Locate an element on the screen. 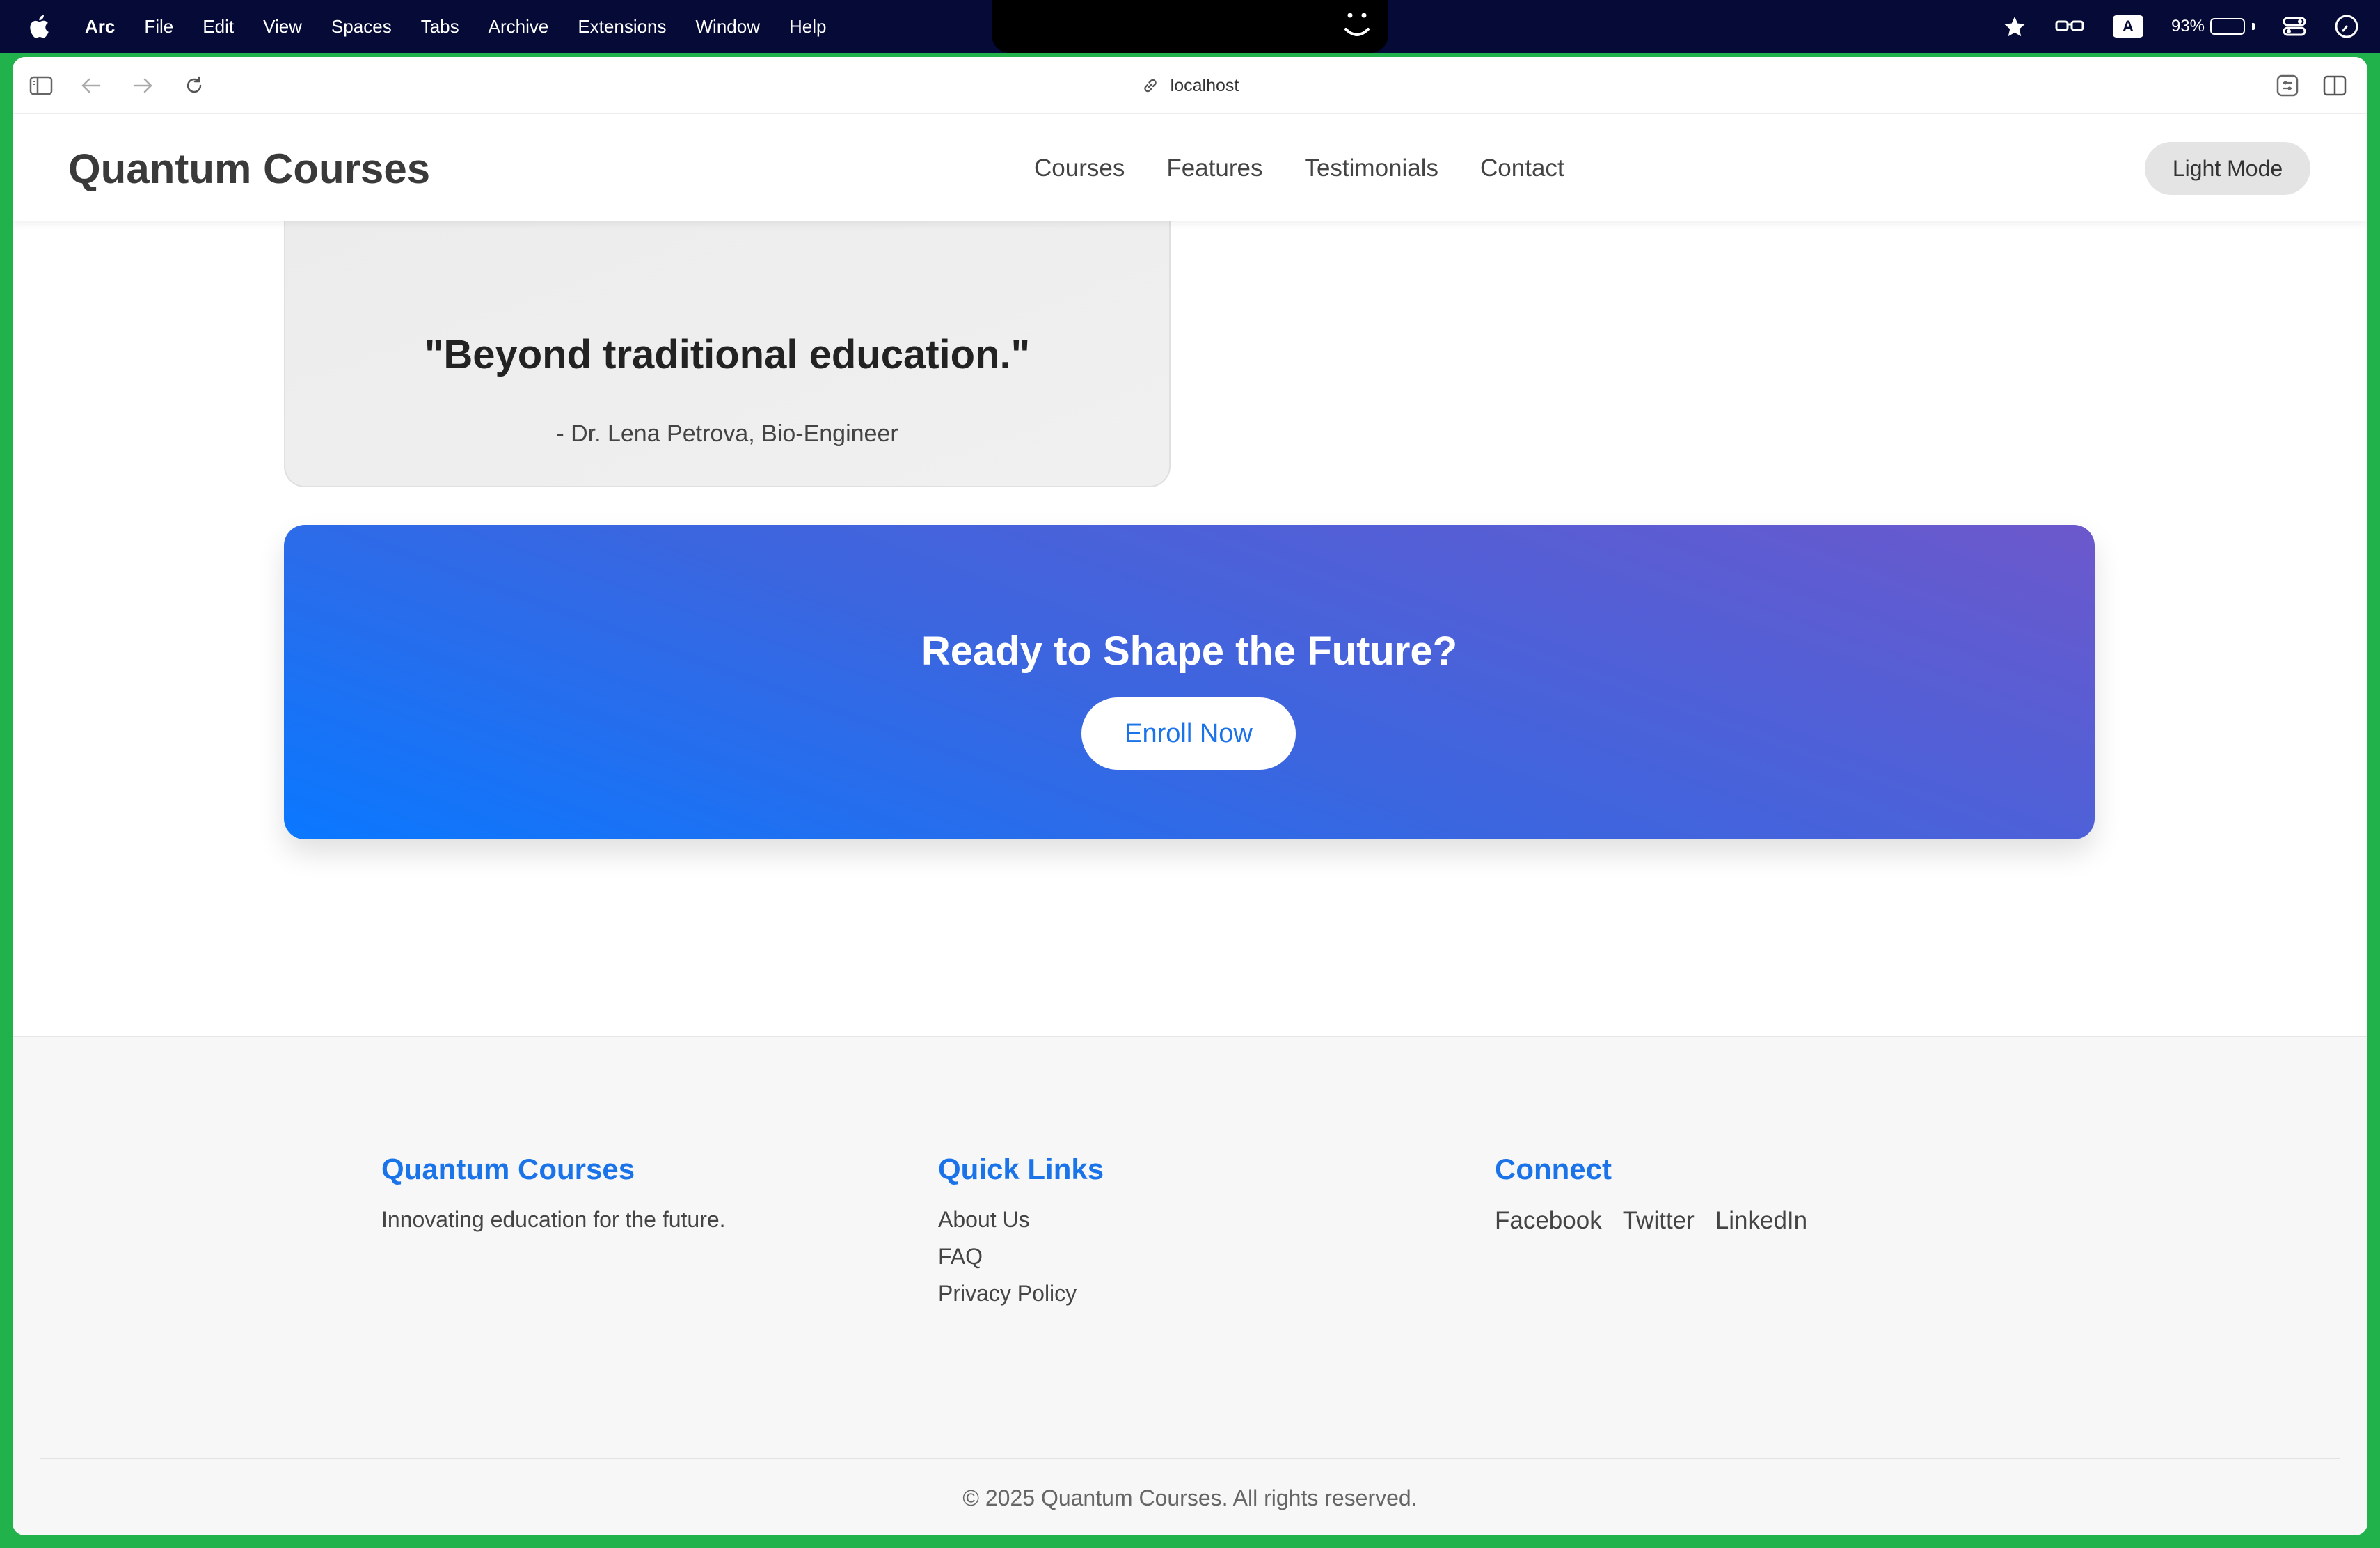  menu-extensions: Extensions is located at coordinates (622, 27).